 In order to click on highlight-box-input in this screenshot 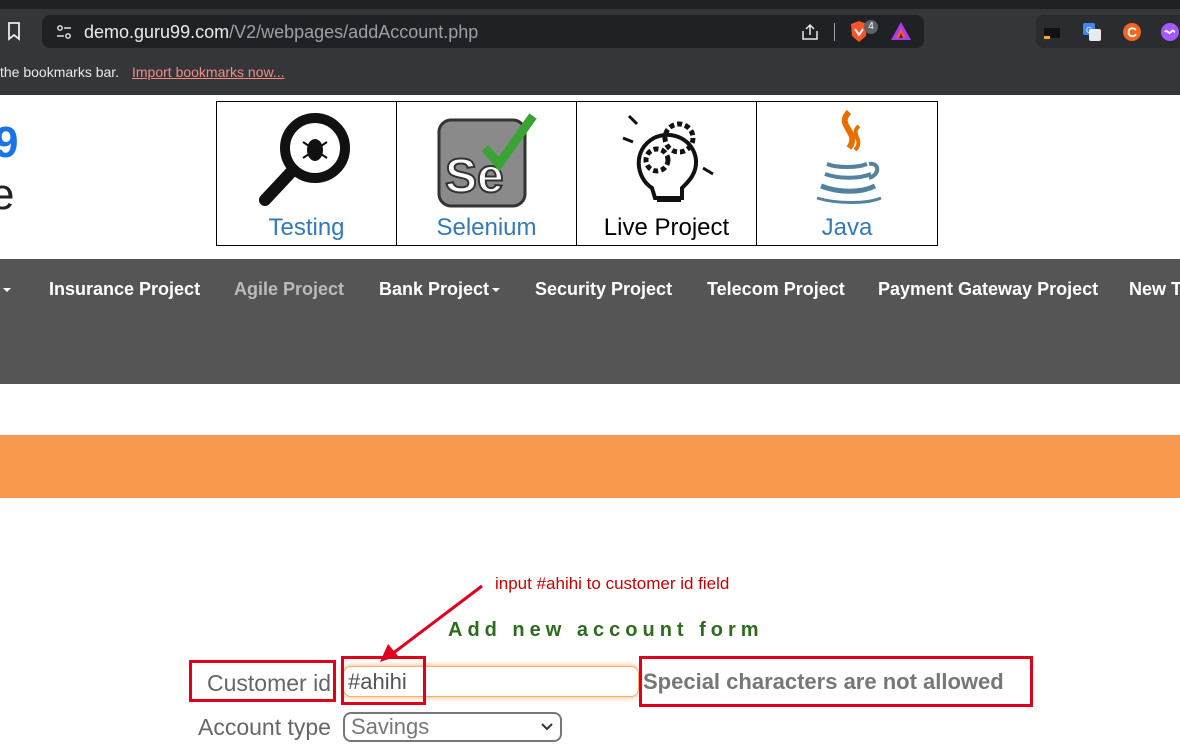, I will do `click(383, 680)`.